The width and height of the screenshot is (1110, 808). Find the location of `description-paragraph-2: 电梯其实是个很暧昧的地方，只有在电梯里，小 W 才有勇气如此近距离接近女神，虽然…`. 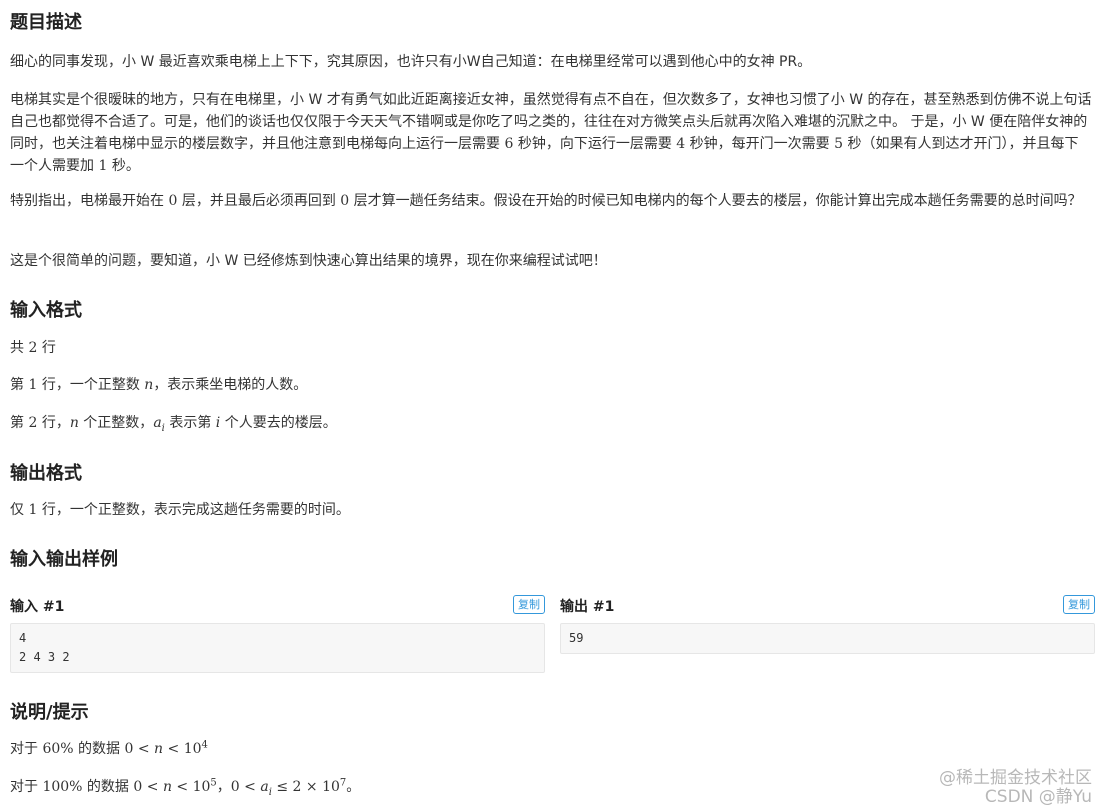

description-paragraph-2: 电梯其实是个很暧昧的地方，只有在电梯里，小 W 才有勇气如此近距离接近女神，虽然… is located at coordinates (551, 133).